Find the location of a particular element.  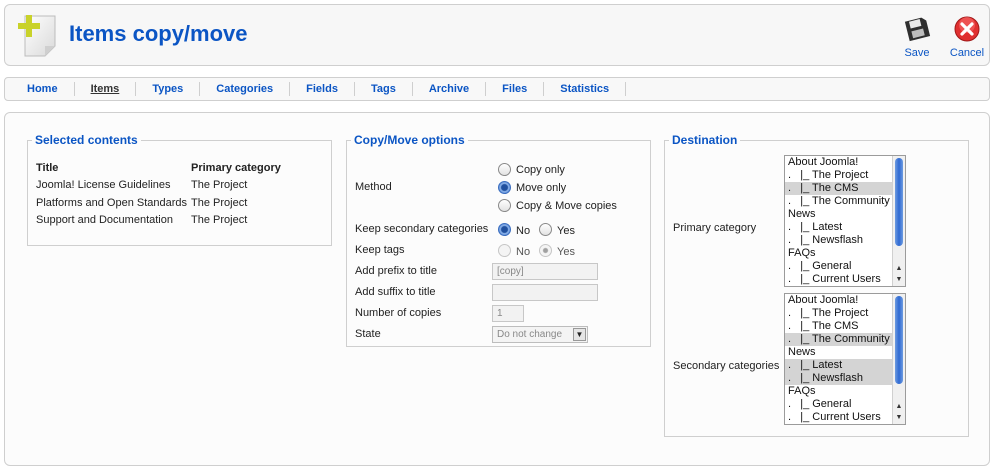

method-copy-only-label: Copy only is located at coordinates (540, 170).